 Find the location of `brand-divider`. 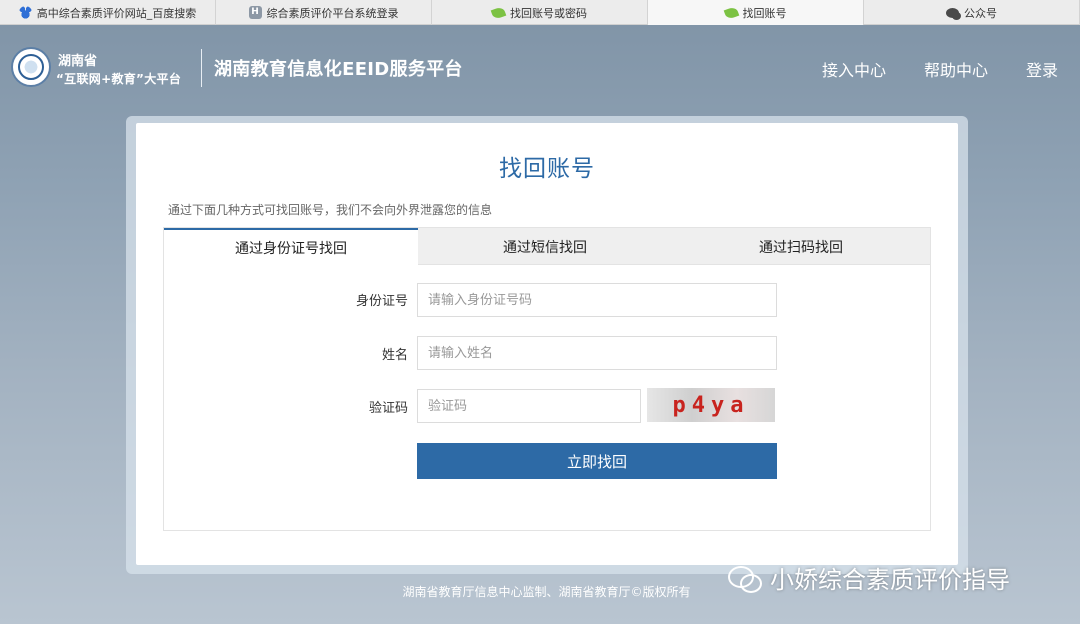

brand-divider is located at coordinates (201, 68).